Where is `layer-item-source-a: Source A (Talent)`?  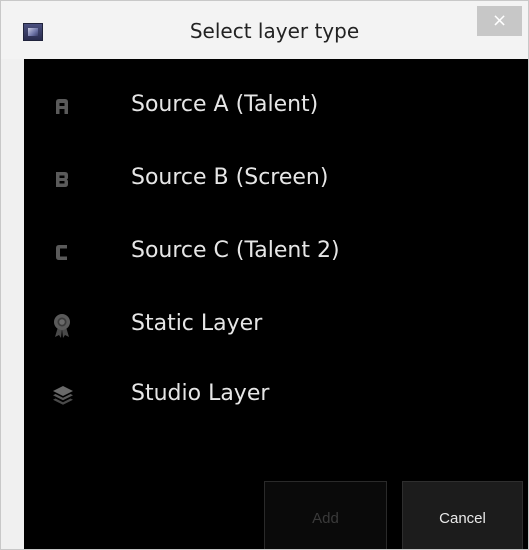
layer-item-source-a: Source A (Talent) is located at coordinates (276, 106).